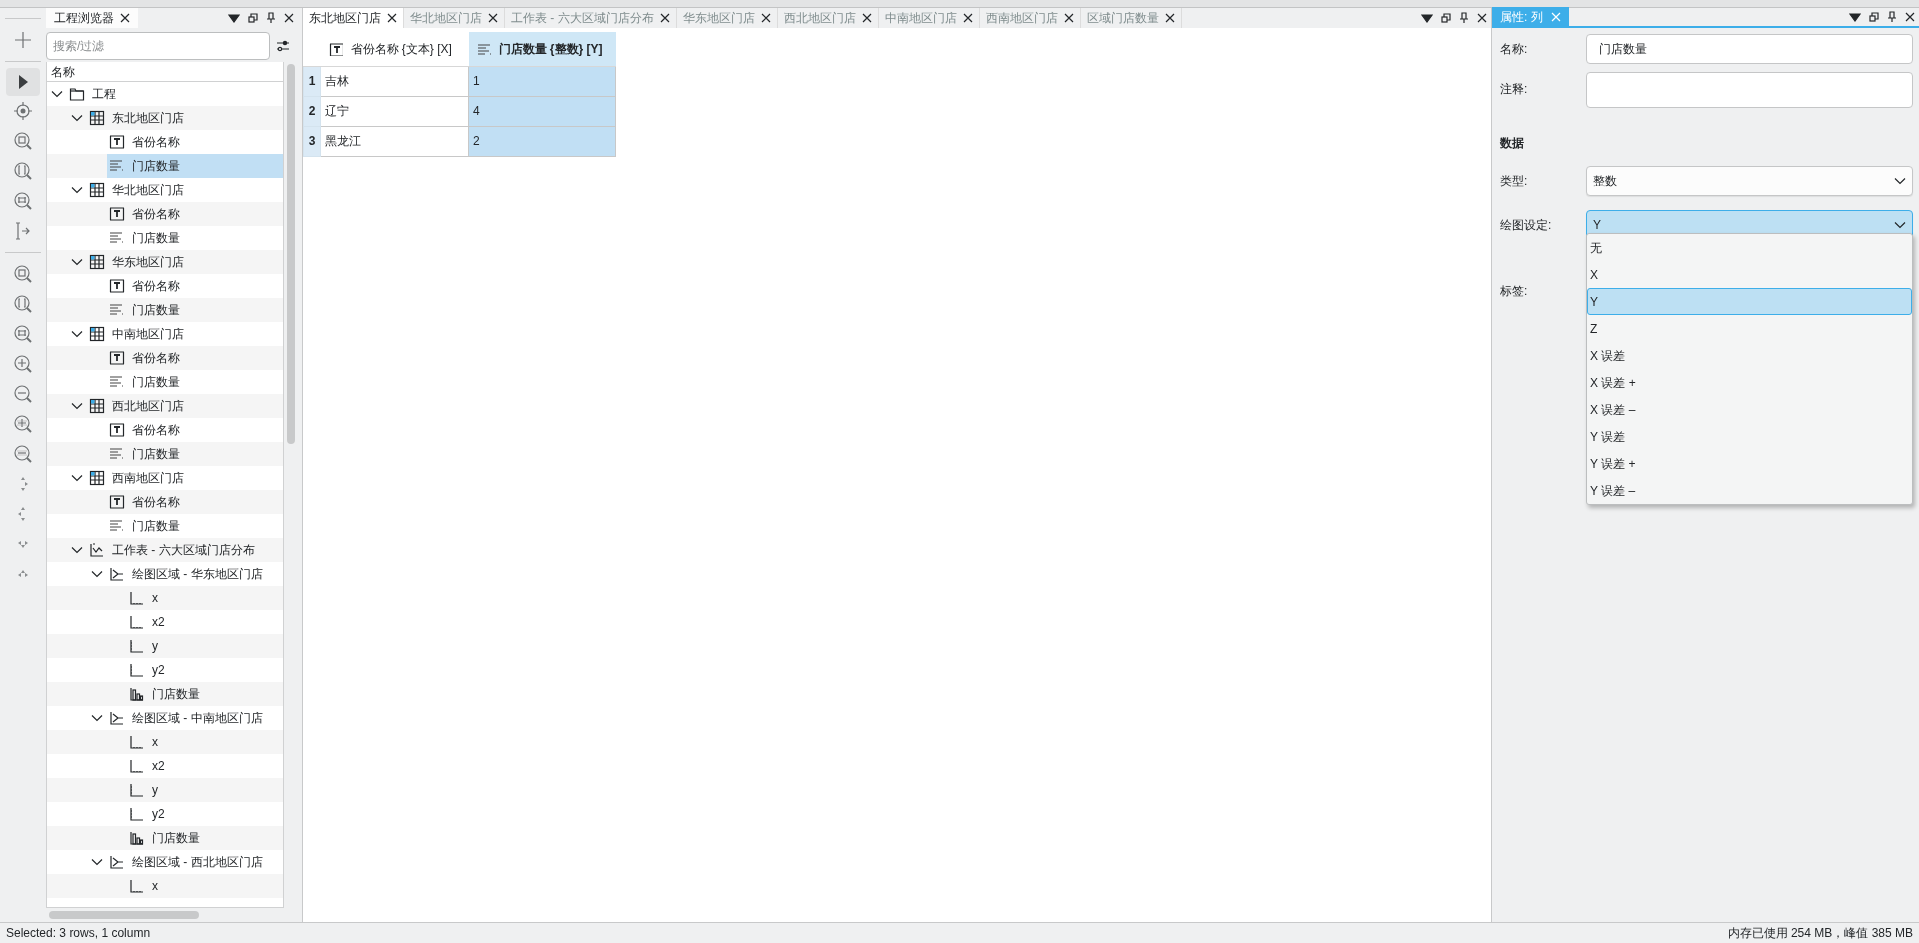 This screenshot has width=1919, height=943. What do you see at coordinates (175, 94) in the screenshot?
I see `tree-item: 工程` at bounding box center [175, 94].